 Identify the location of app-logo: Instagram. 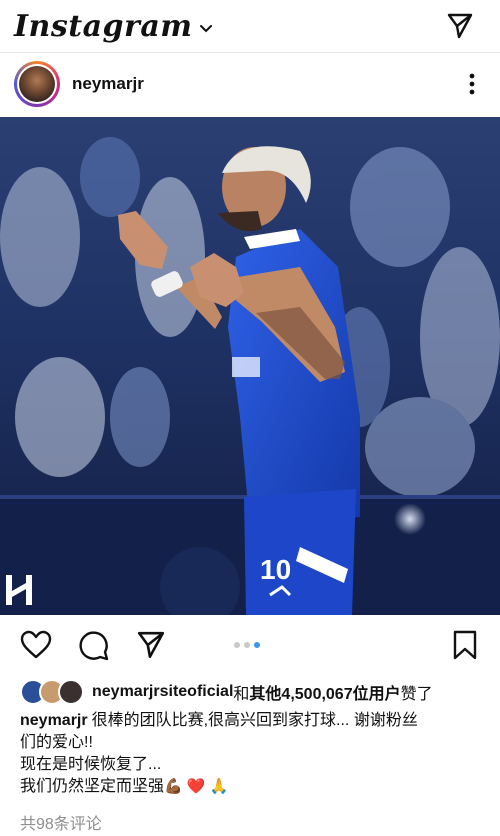
(103, 26).